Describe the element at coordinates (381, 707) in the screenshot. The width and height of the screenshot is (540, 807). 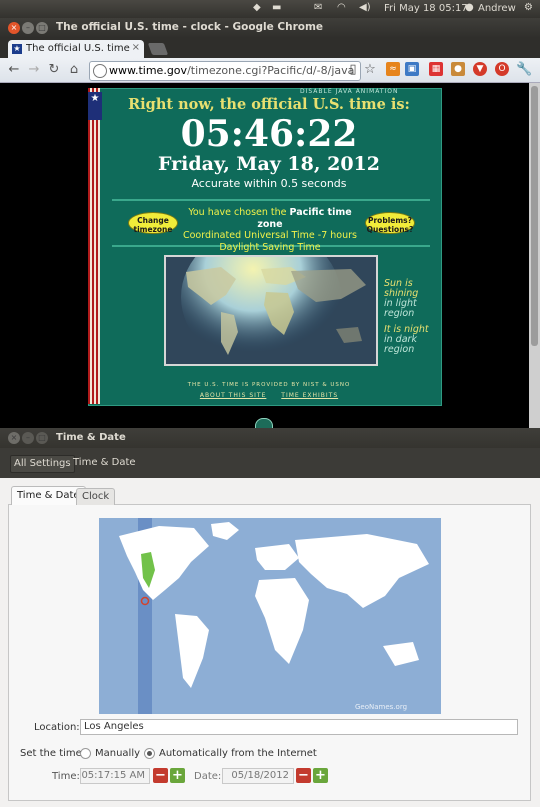
I see `map-credit: GeoNames.org` at that location.